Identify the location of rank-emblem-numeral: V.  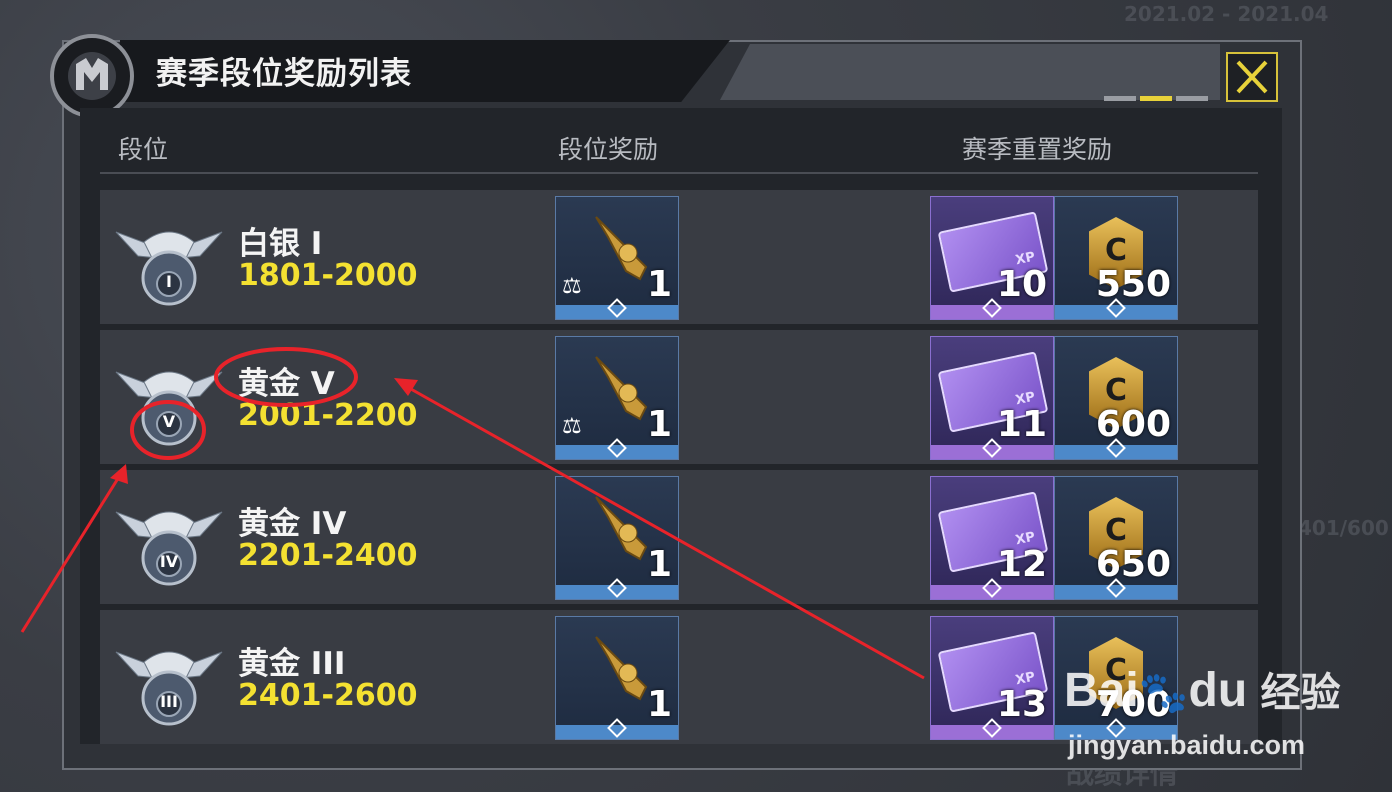
(169, 421).